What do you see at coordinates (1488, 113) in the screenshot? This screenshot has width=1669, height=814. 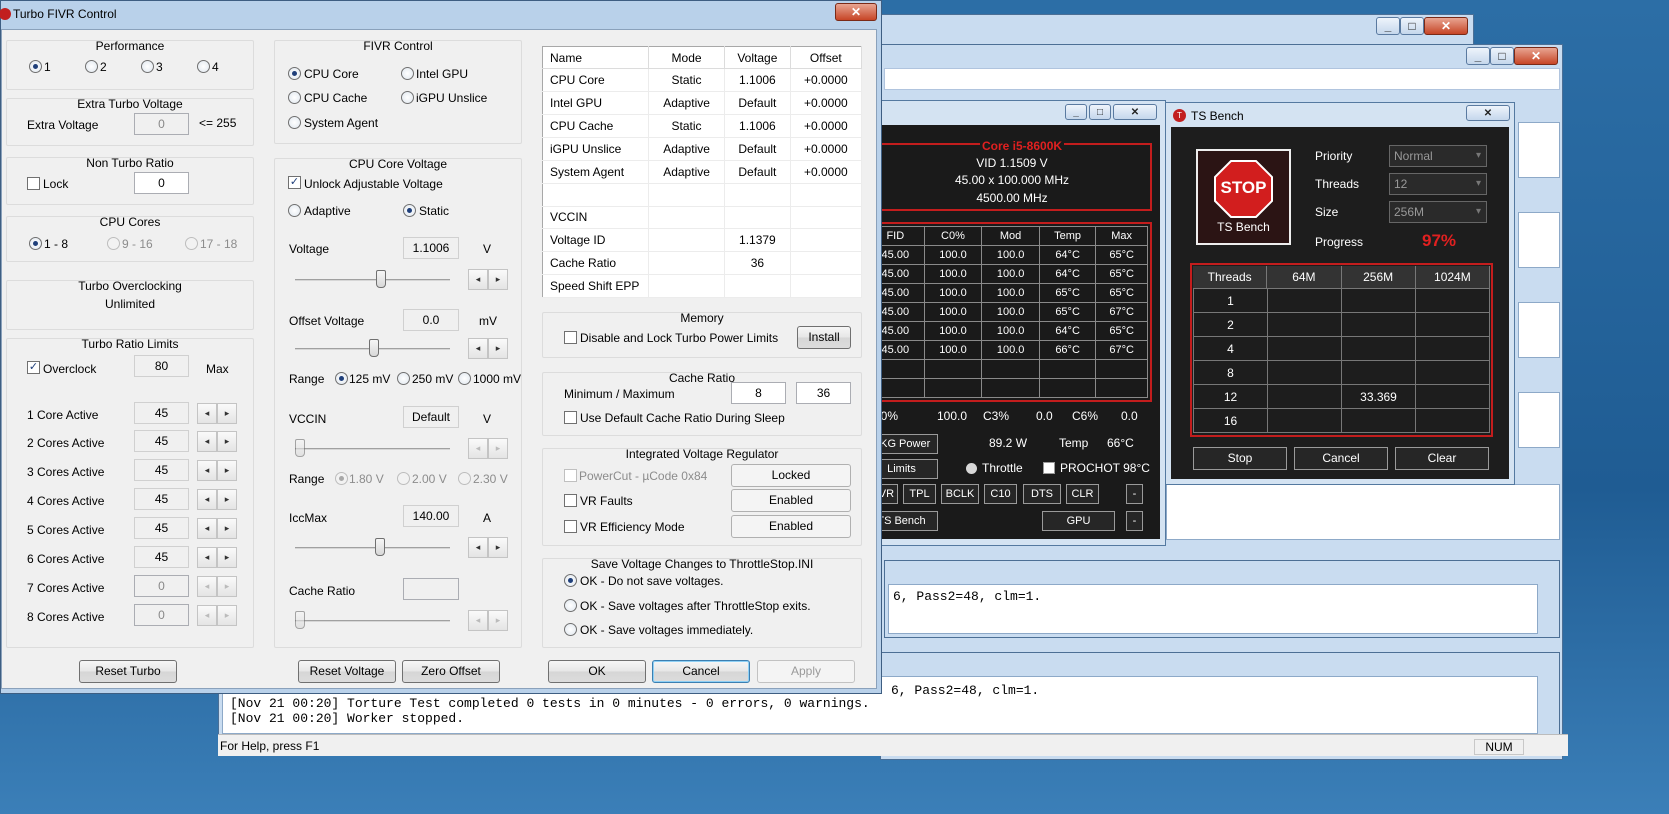 I see `bench-close-button: ✕` at bounding box center [1488, 113].